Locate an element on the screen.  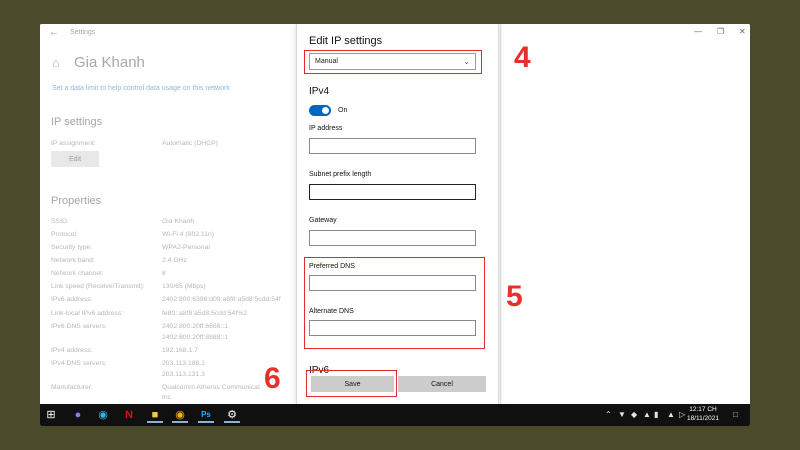
minimize-icon: — is located at coordinates (698, 31).